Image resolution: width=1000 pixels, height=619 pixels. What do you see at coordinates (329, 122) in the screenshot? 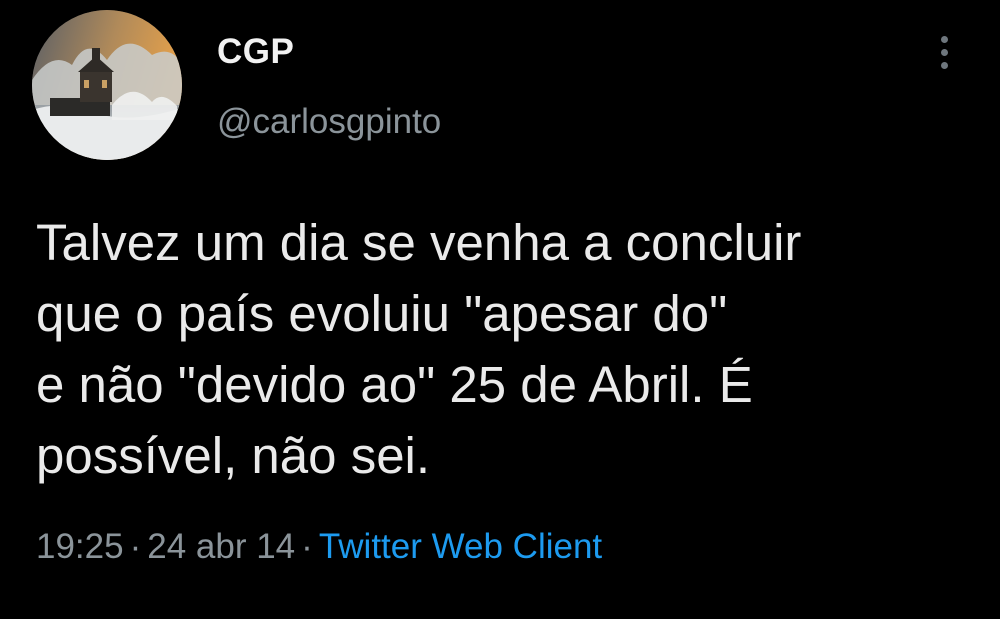
I see `author-handle: @carlosgpinto` at bounding box center [329, 122].